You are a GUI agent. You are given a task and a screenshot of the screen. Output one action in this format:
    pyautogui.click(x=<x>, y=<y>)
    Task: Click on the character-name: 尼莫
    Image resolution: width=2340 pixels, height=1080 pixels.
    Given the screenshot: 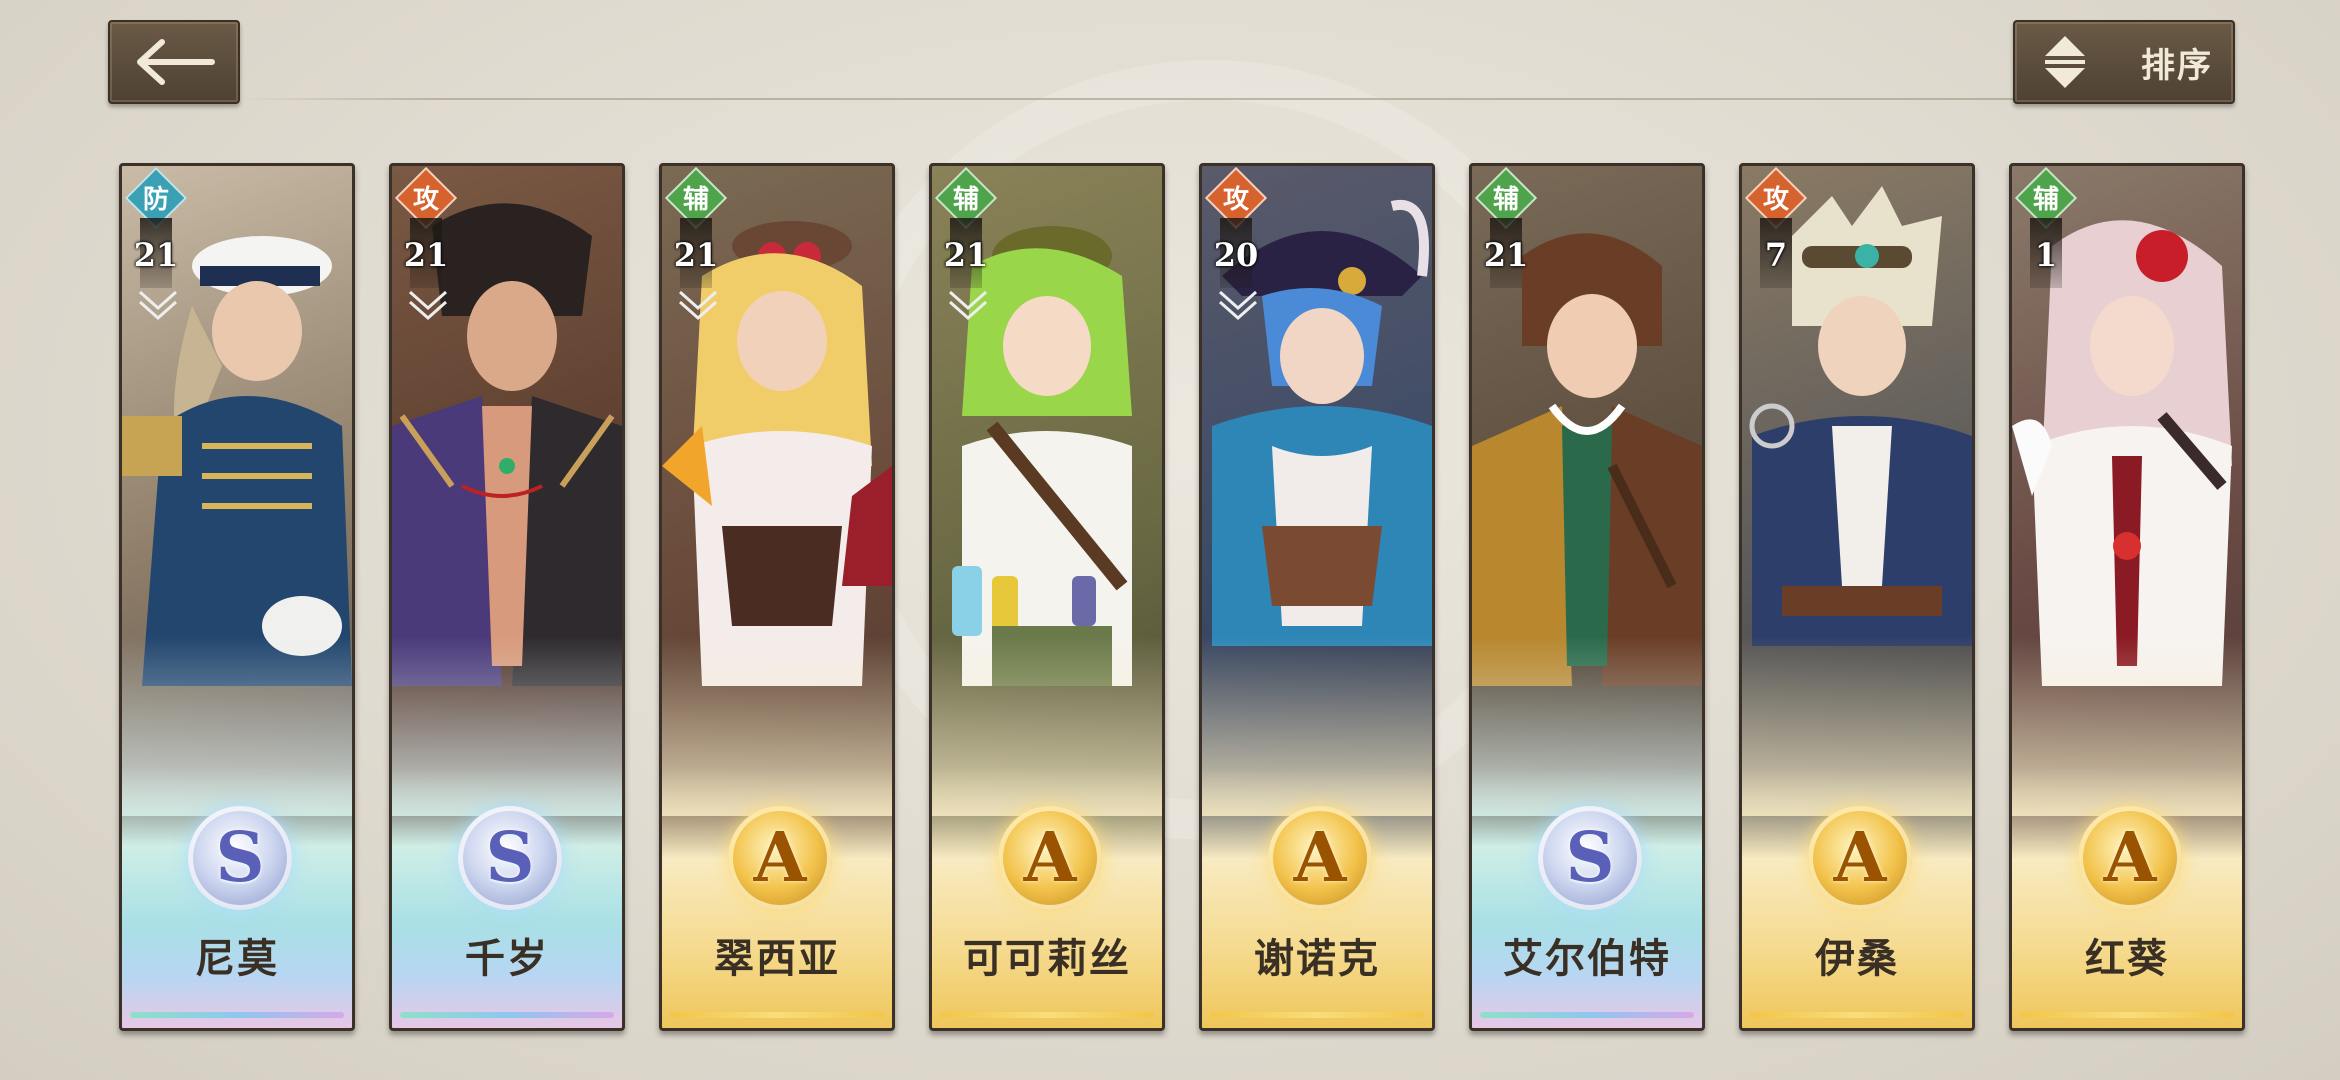 What is the action you would take?
    pyautogui.click(x=237, y=958)
    